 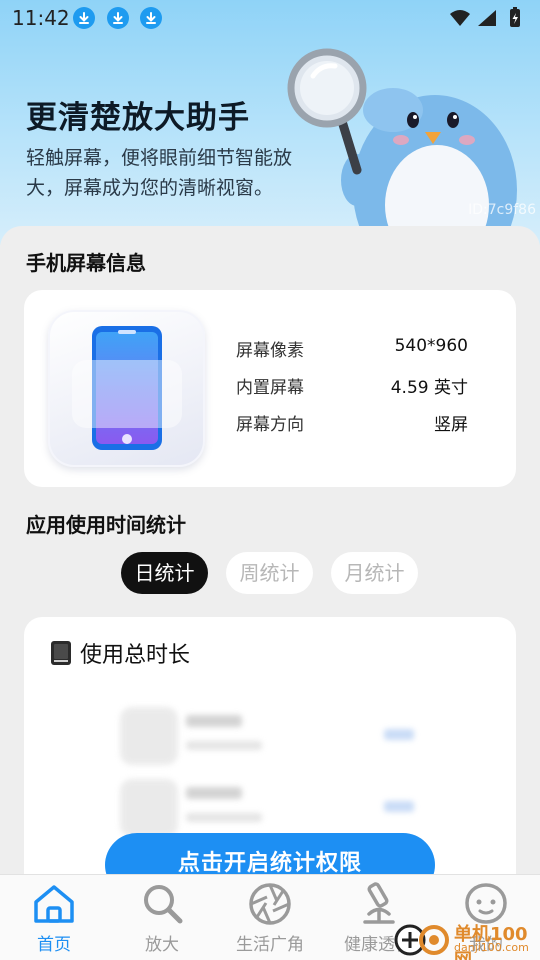 I want to click on tab-weekly: 周统计, so click(x=269, y=573).